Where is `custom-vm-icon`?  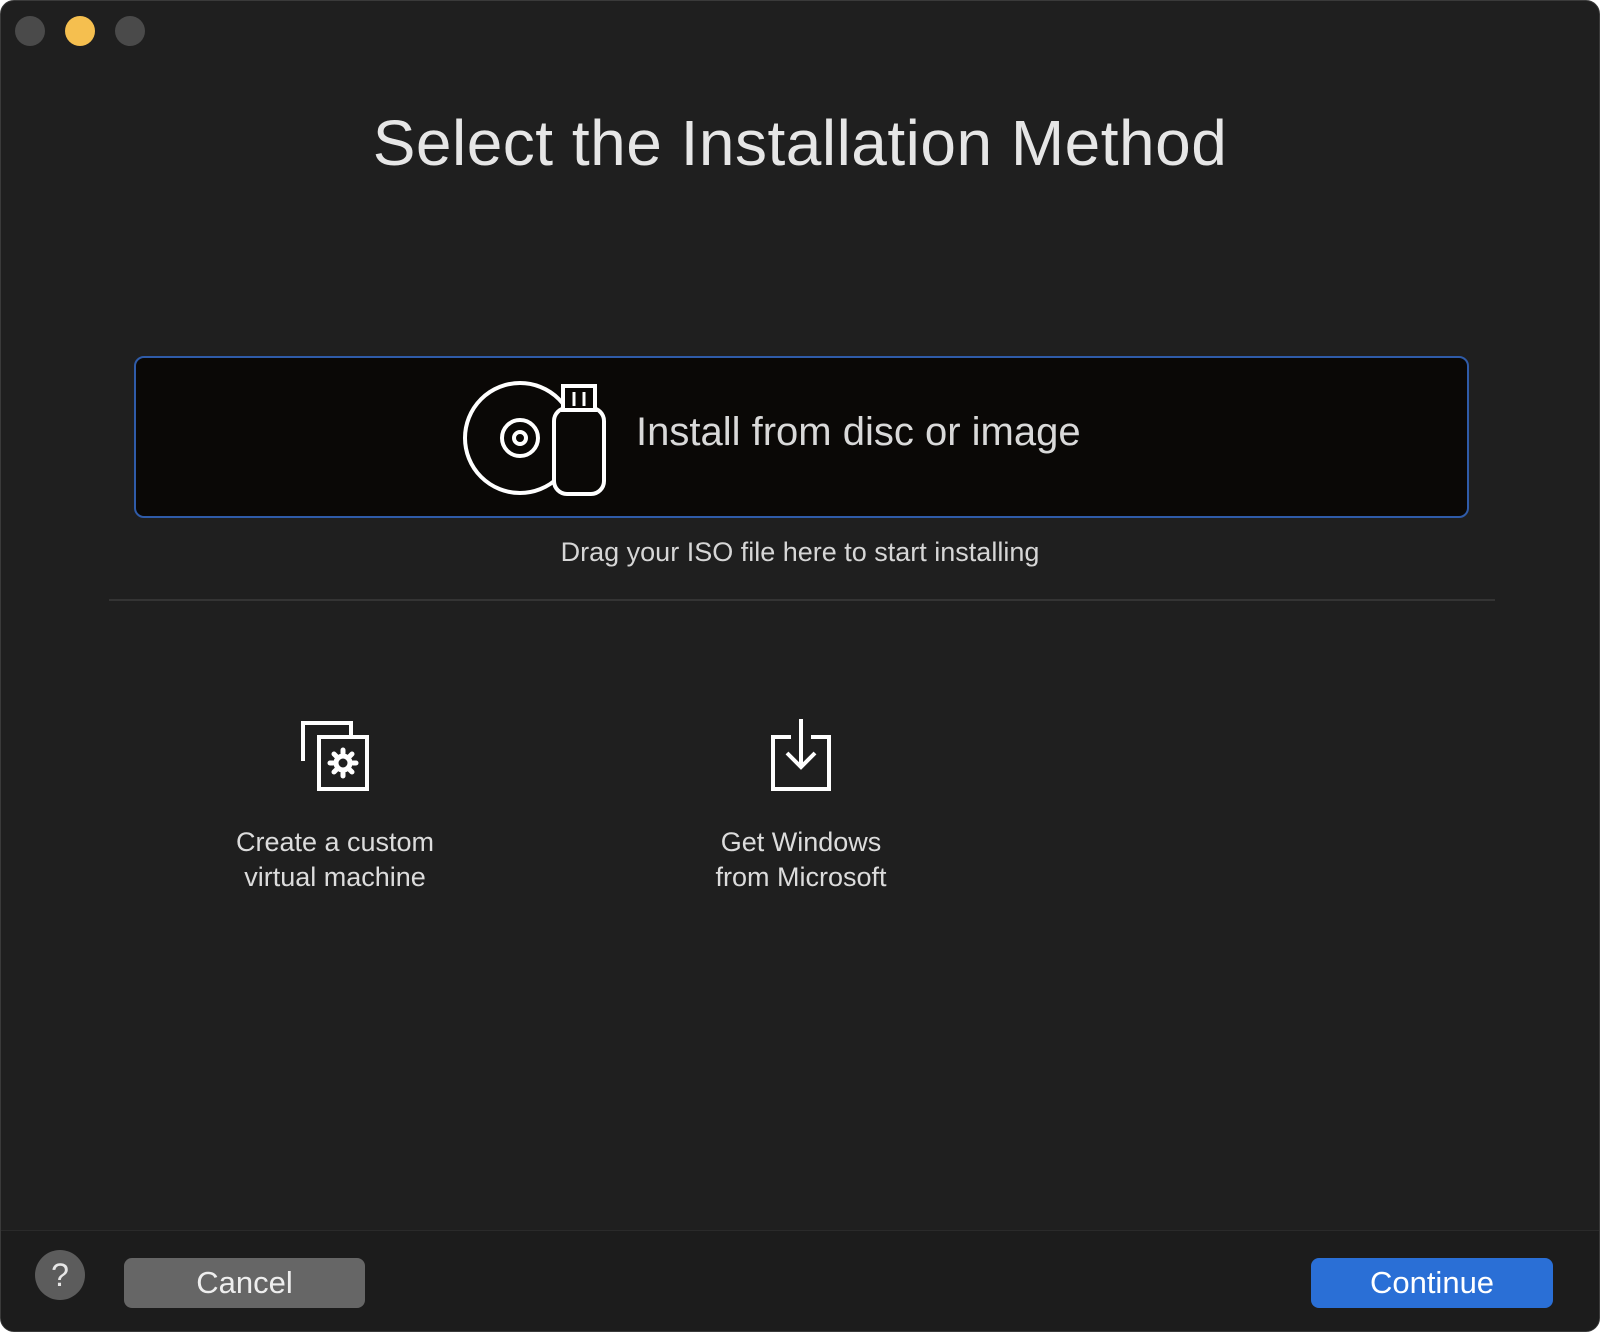 custom-vm-icon is located at coordinates (335, 756).